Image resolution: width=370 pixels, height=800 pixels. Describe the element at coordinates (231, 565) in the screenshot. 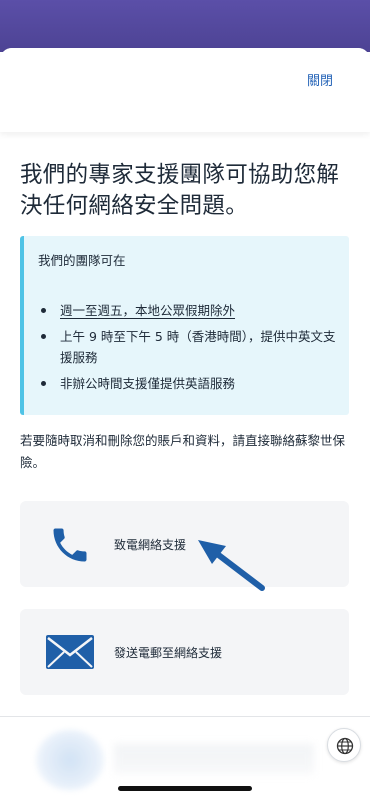

I see `arrow-pointer-icon` at that location.